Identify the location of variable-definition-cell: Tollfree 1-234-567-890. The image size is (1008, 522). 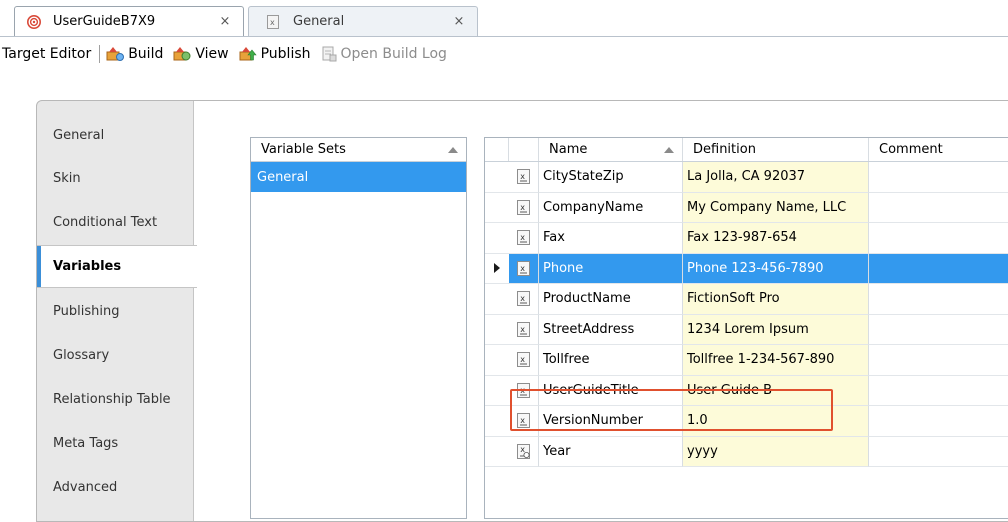
(776, 360).